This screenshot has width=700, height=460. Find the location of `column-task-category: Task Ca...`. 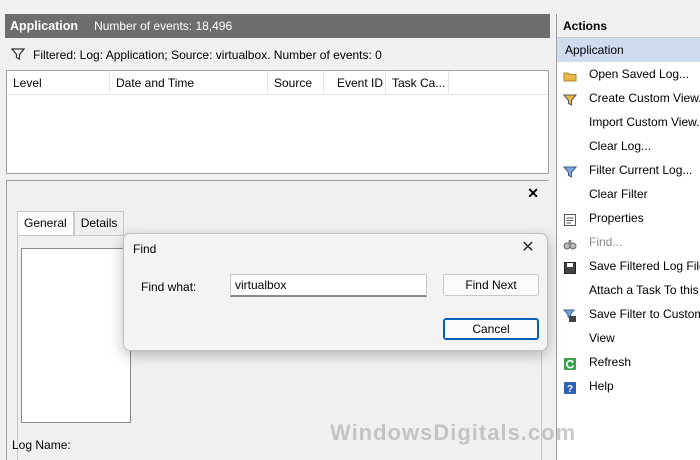

column-task-category: Task Ca... is located at coordinates (417, 83).